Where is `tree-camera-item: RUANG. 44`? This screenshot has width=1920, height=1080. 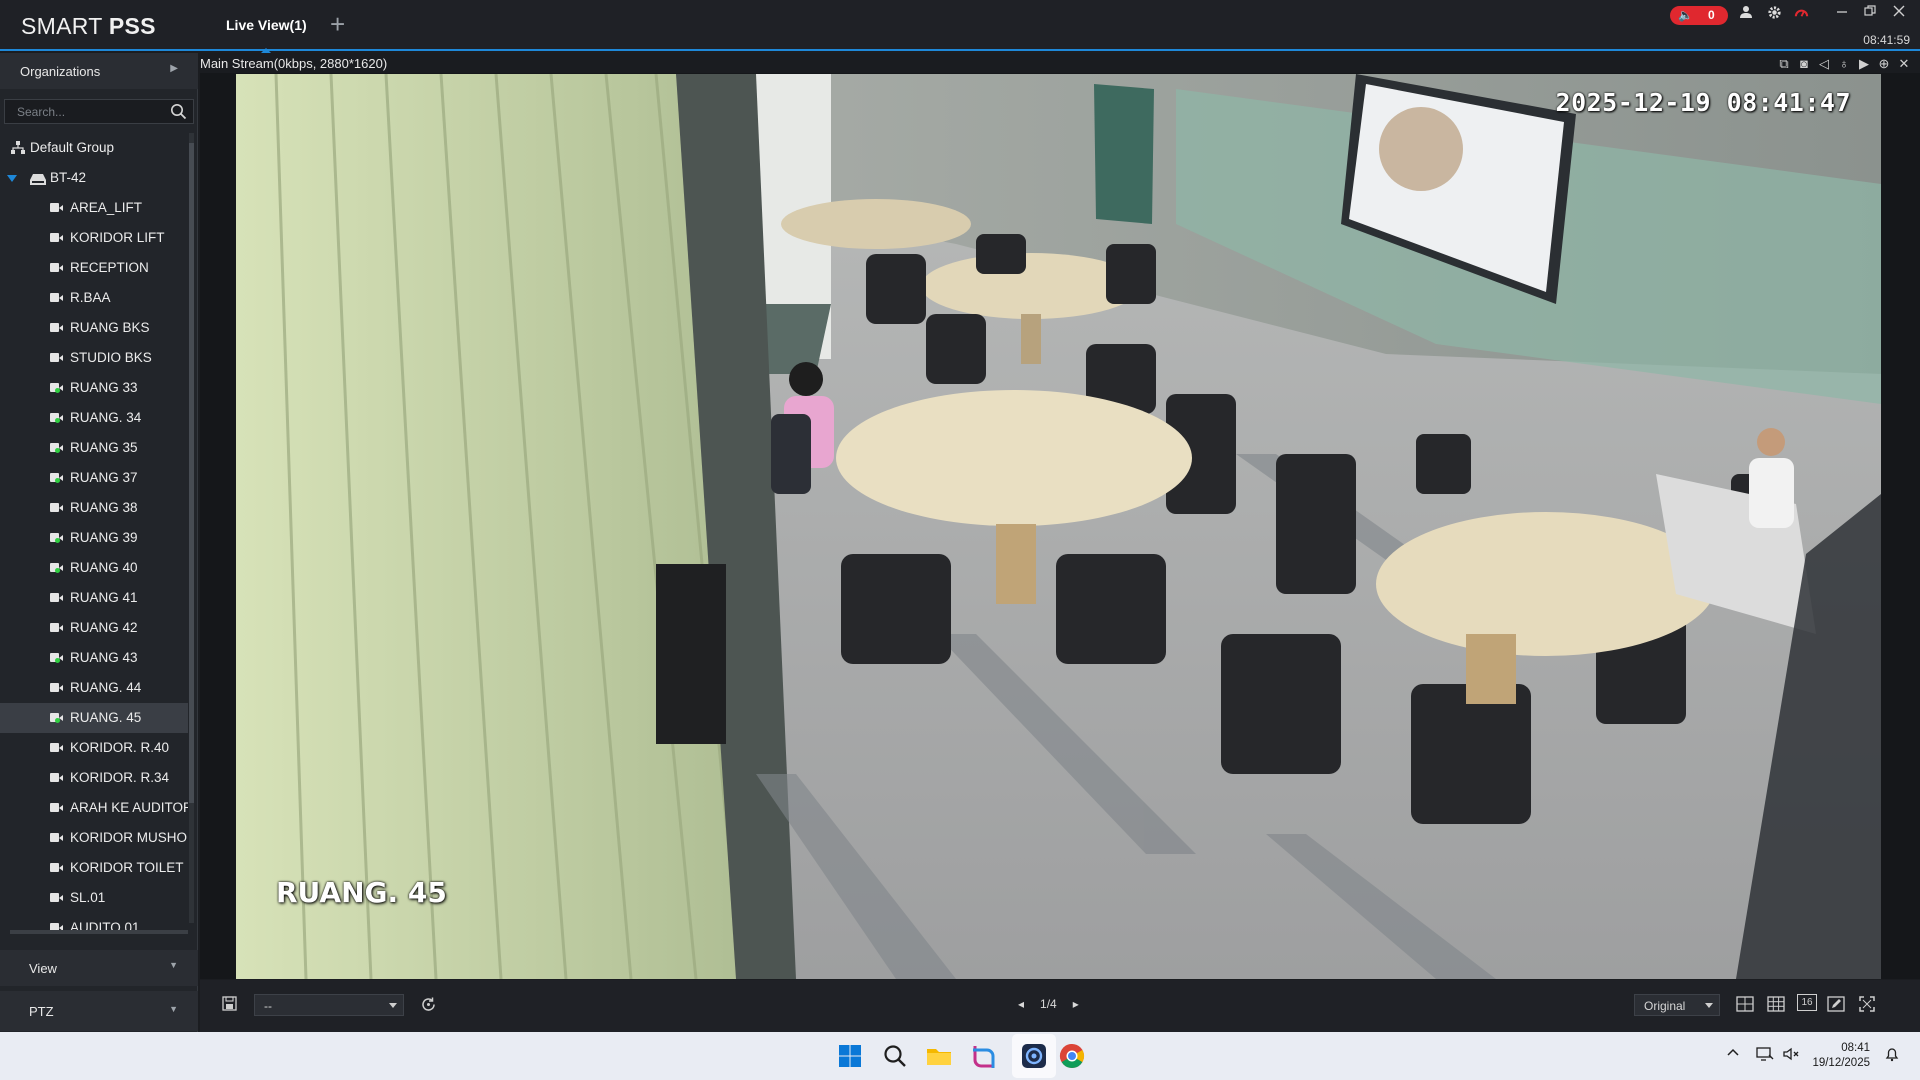
tree-camera-item: RUANG. 44 is located at coordinates (94, 688).